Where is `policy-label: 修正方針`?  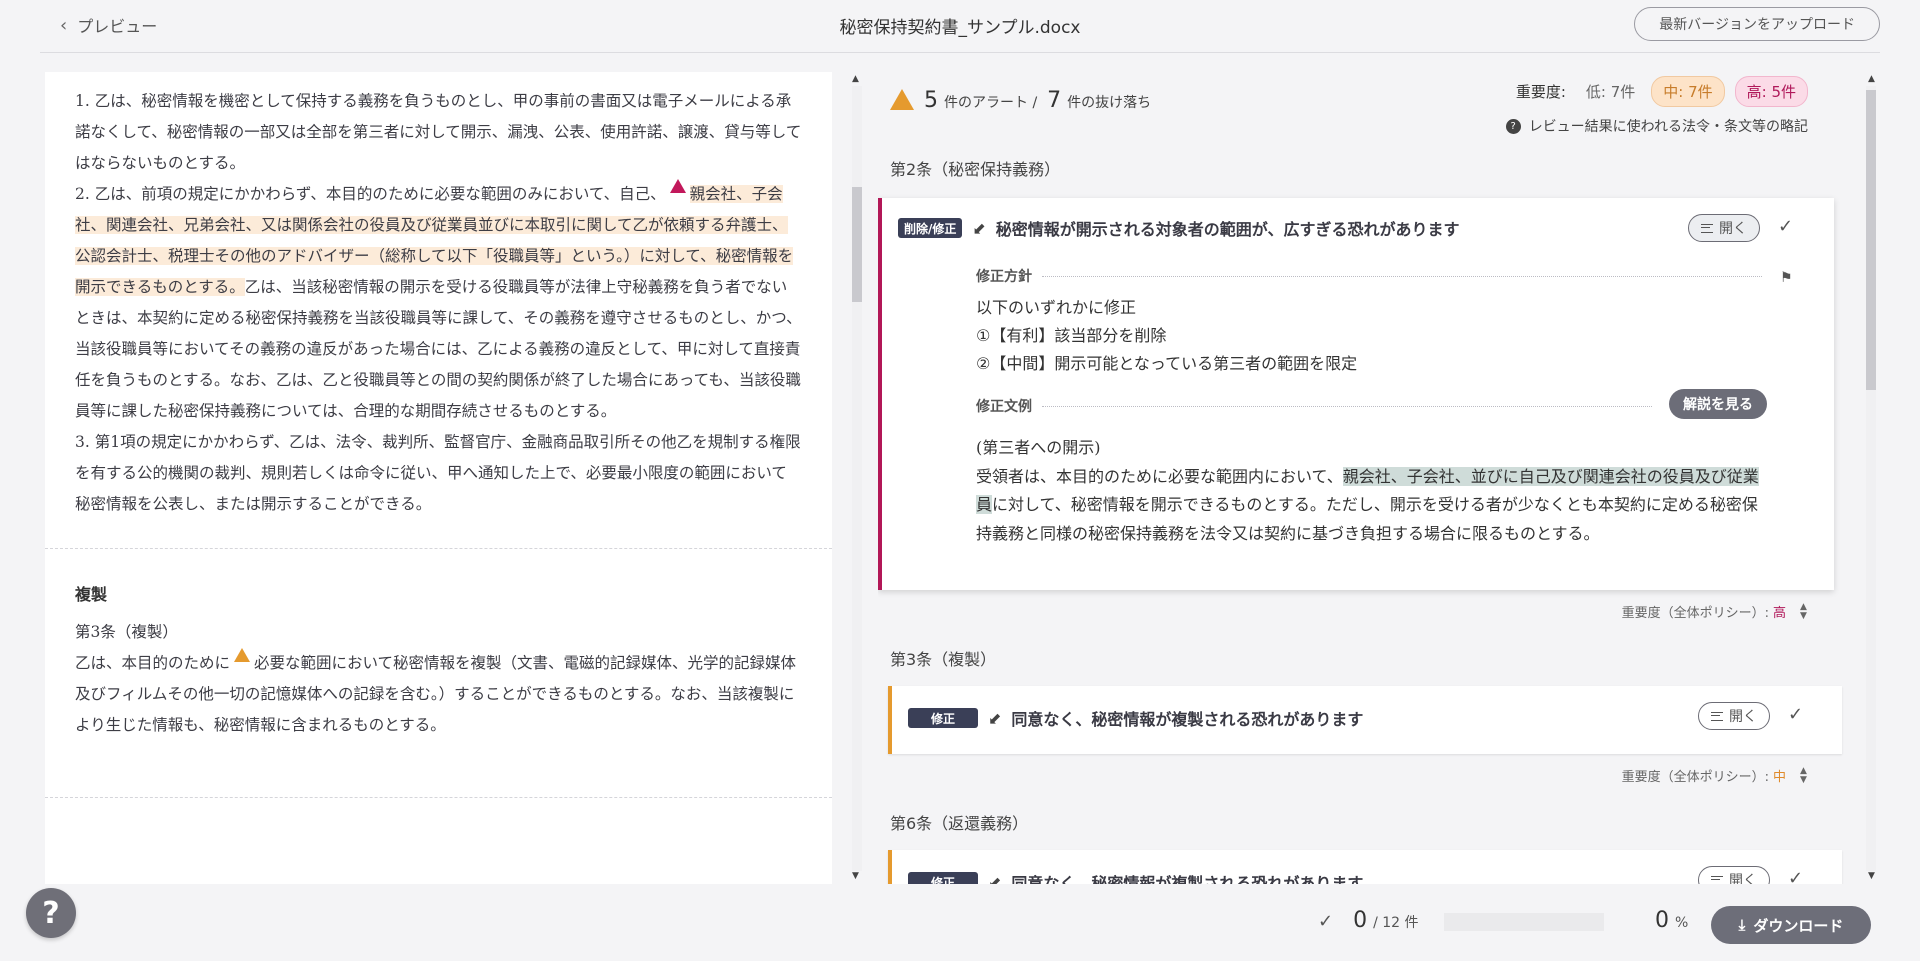 policy-label: 修正方針 is located at coordinates (1369, 276).